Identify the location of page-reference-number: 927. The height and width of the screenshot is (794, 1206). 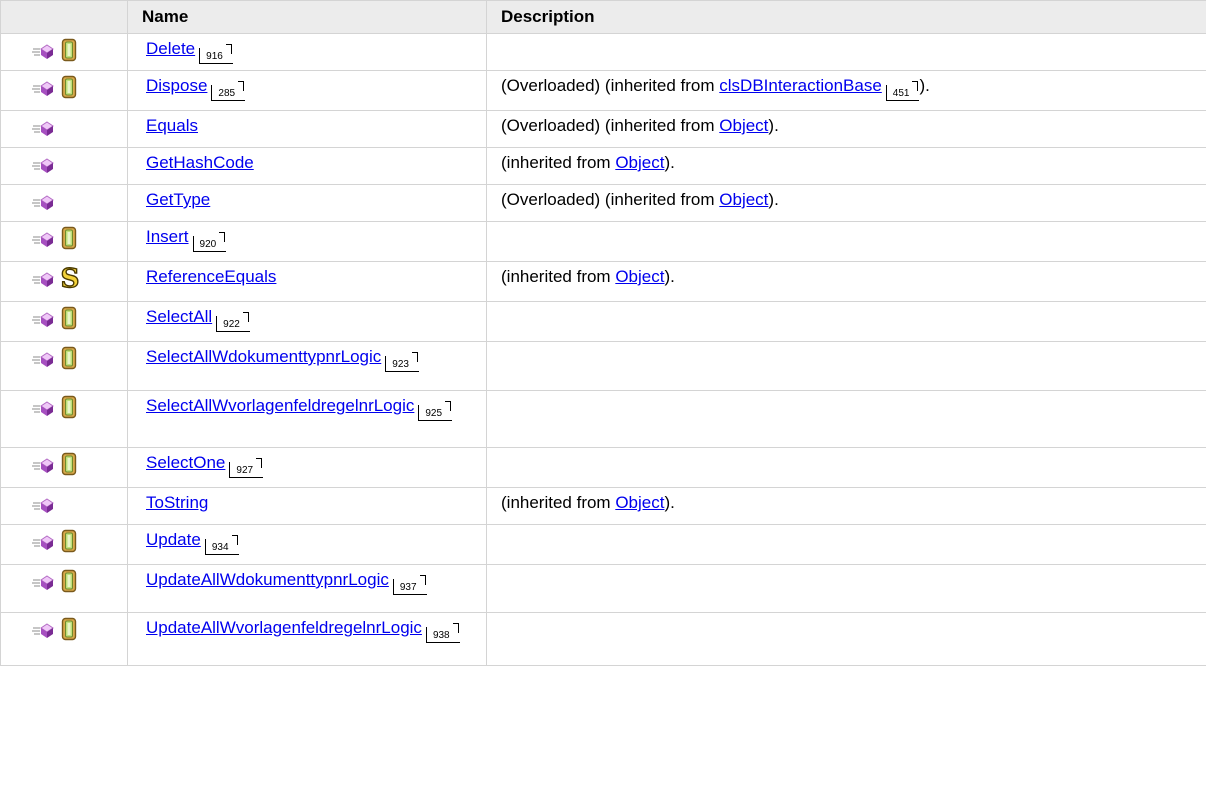
(245, 470).